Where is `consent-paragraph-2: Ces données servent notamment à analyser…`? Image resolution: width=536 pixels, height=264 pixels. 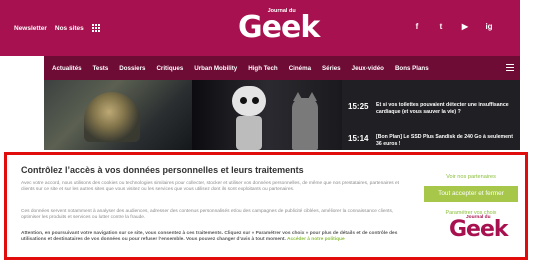 consent-paragraph-2: Ces données servent notamment à analyser… is located at coordinates (207, 215).